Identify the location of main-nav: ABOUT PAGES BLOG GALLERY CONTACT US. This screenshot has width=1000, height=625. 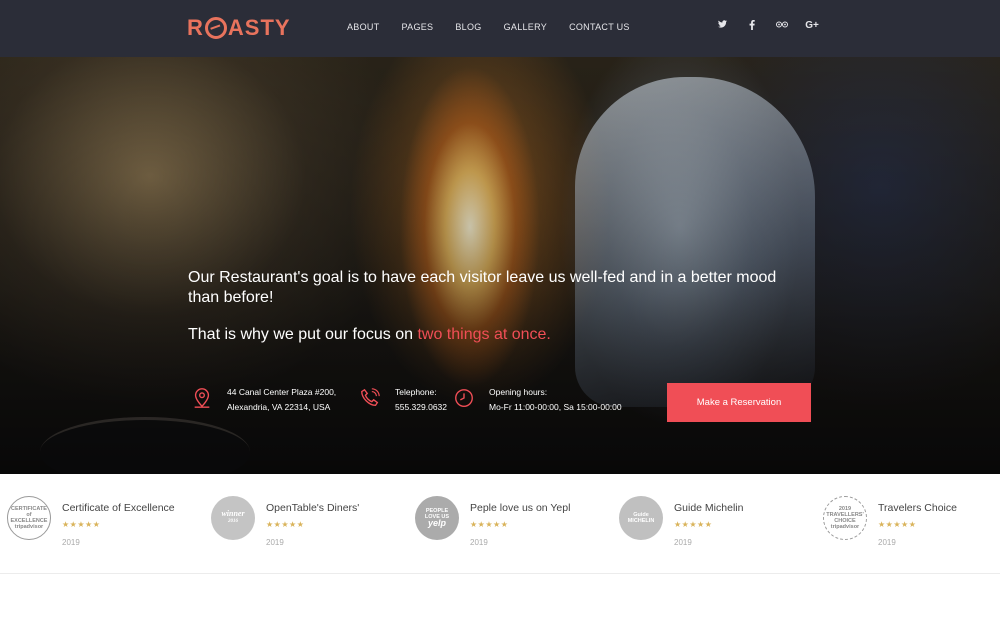
(499, 27).